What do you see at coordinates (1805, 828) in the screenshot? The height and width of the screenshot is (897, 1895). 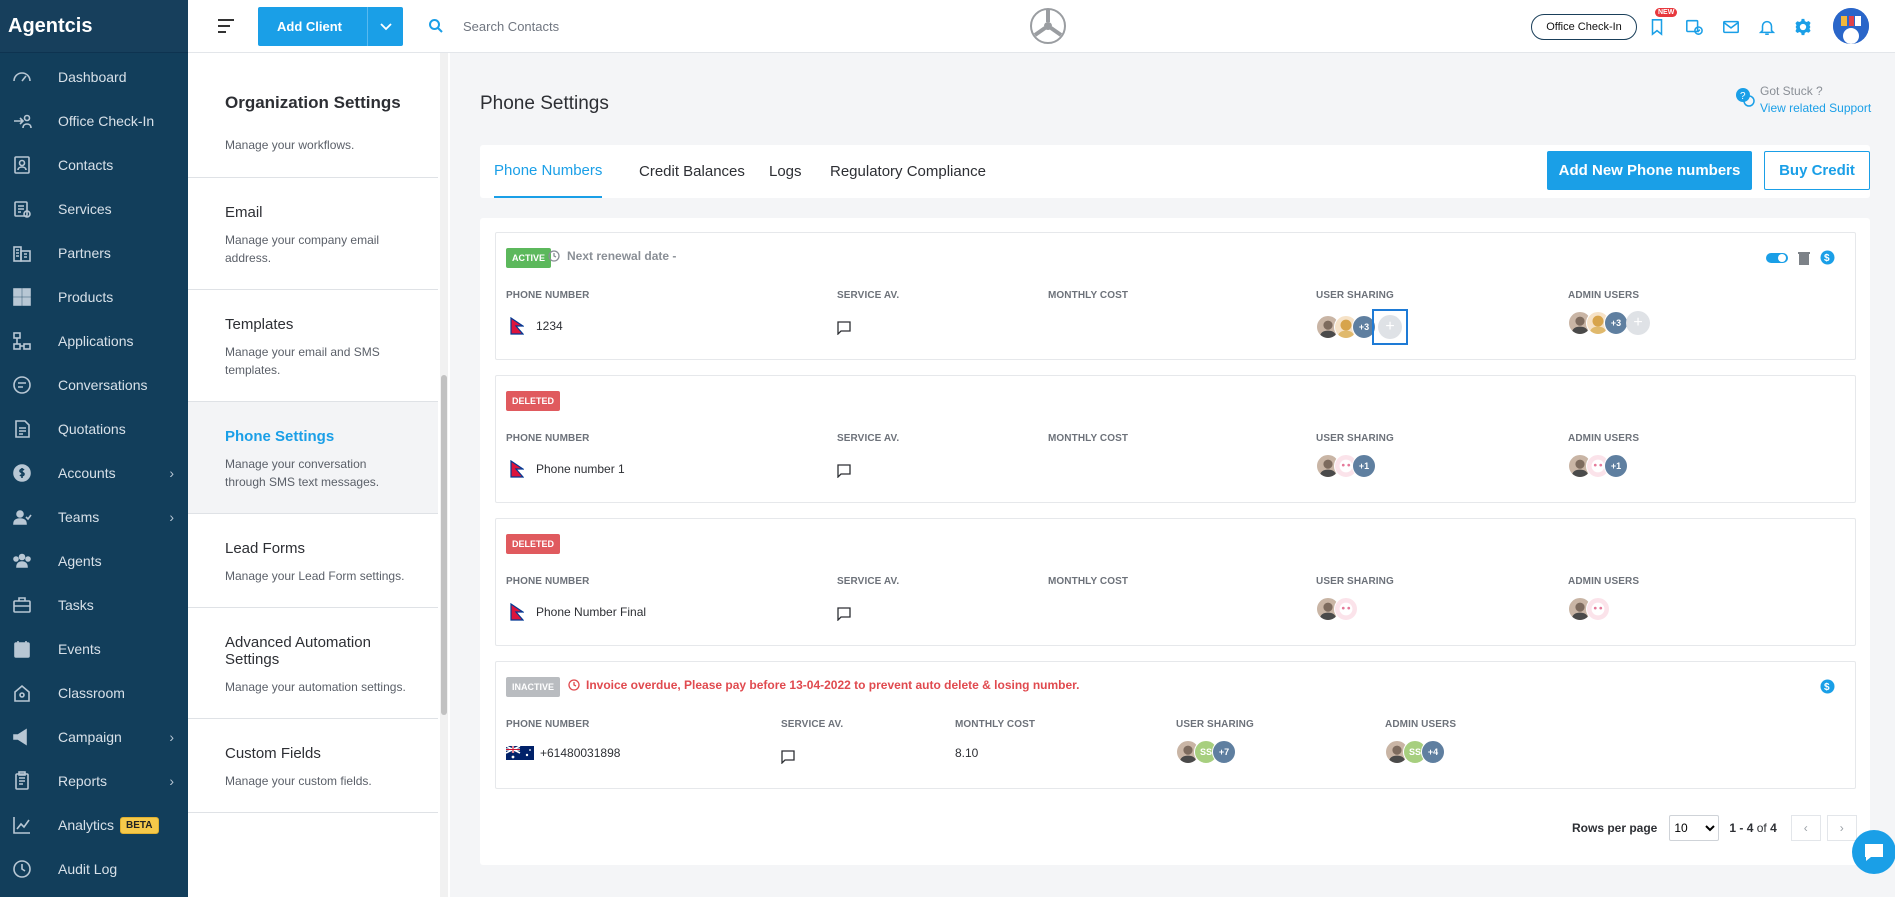 I see `prev-page-button: ‹` at bounding box center [1805, 828].